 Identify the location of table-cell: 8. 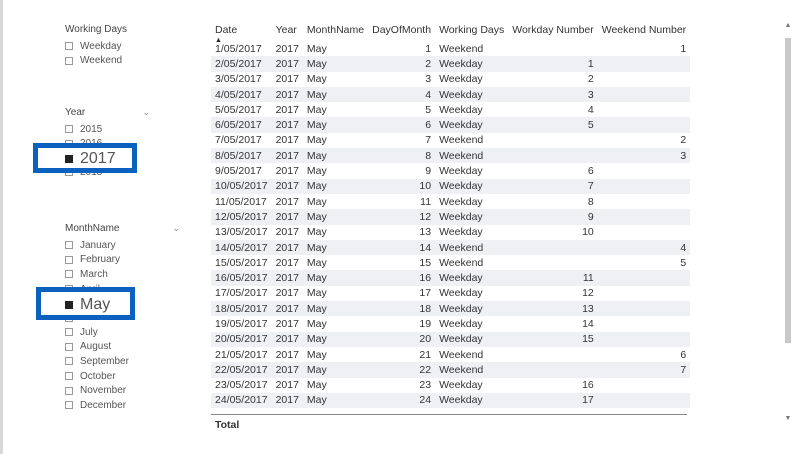
(590, 201).